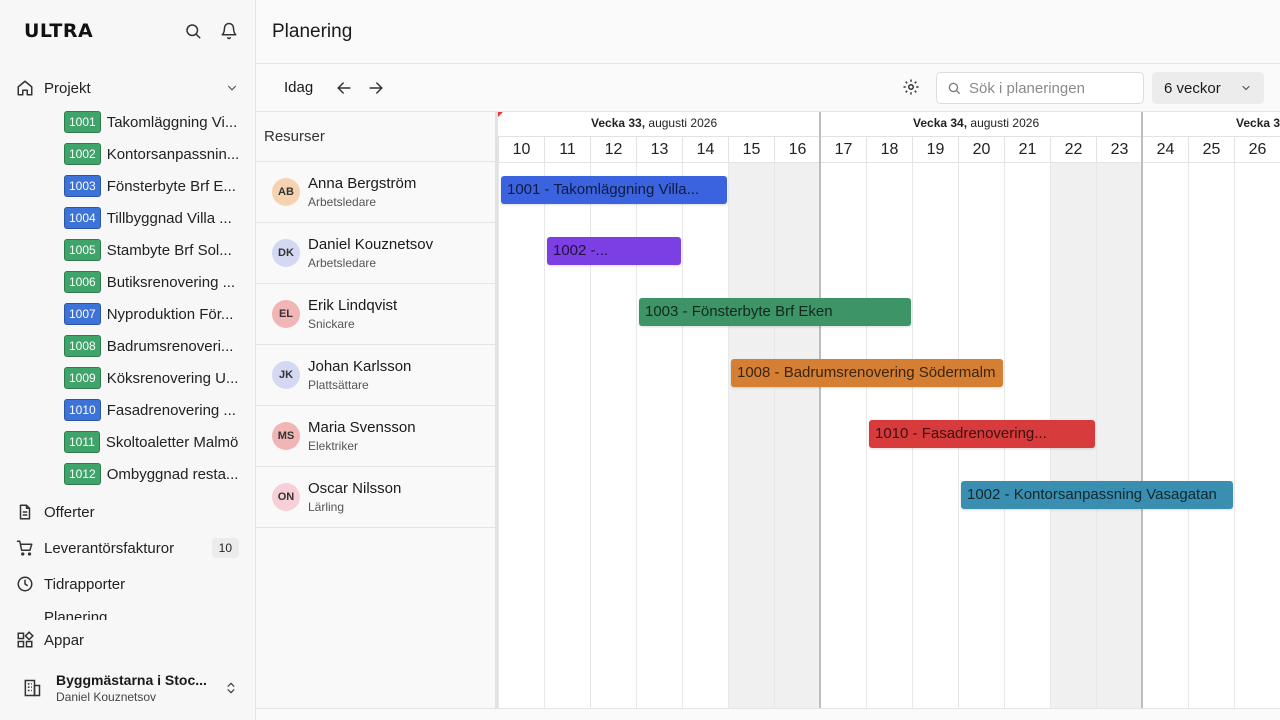 This screenshot has height=720, width=1280. What do you see at coordinates (1049, 88) in the screenshot?
I see `planning-search-input` at bounding box center [1049, 88].